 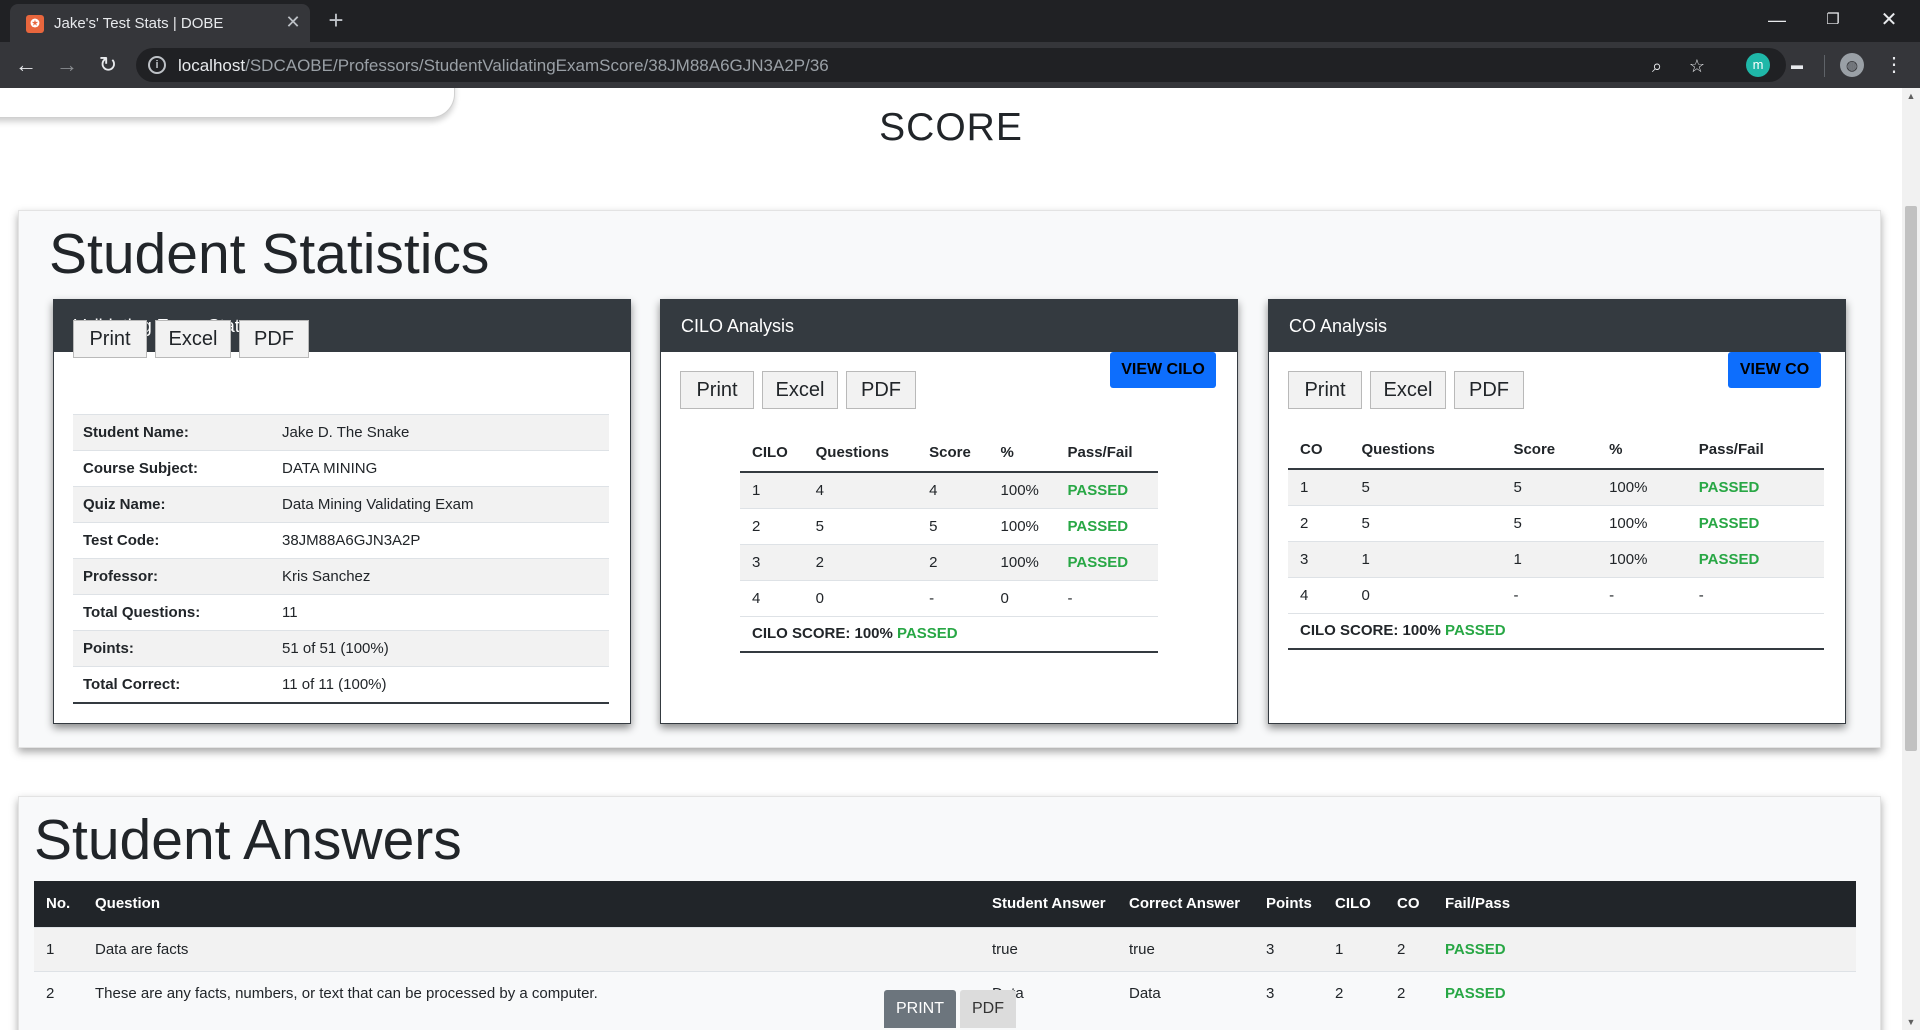 I want to click on co-table-row: 3 1 1 100% PASSED, so click(x=1556, y=558).